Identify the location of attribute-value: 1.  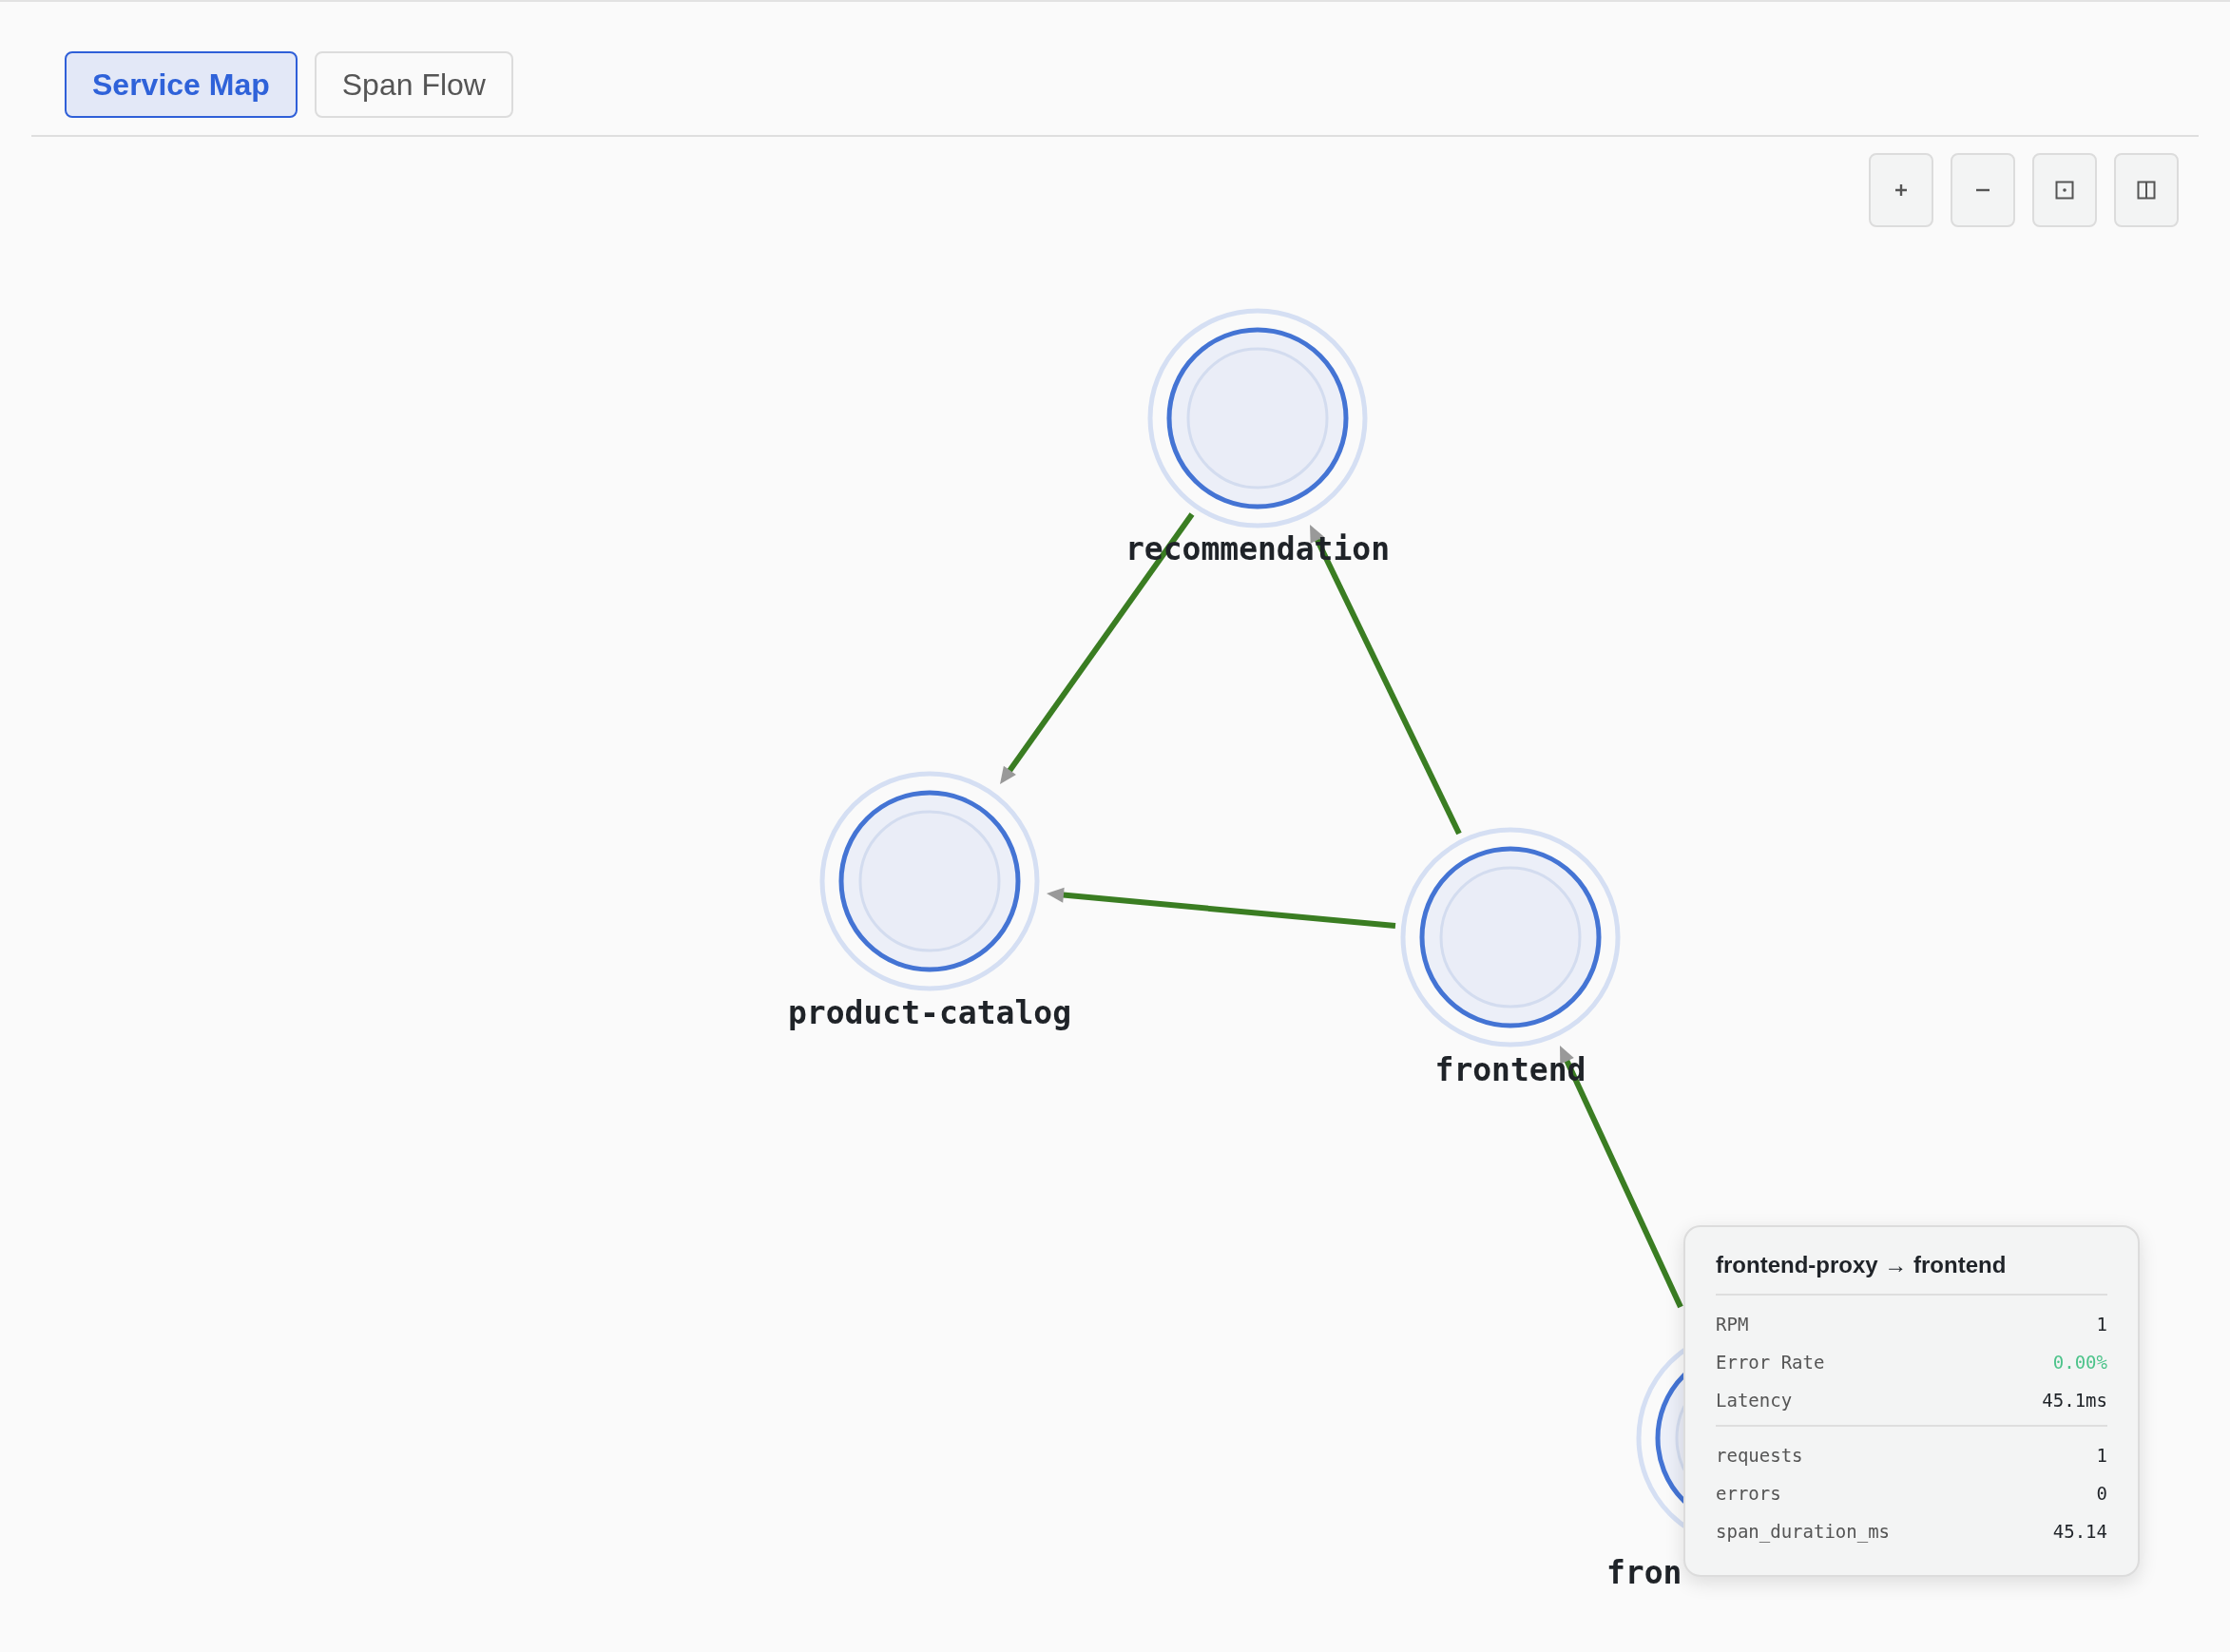
(2101, 1456).